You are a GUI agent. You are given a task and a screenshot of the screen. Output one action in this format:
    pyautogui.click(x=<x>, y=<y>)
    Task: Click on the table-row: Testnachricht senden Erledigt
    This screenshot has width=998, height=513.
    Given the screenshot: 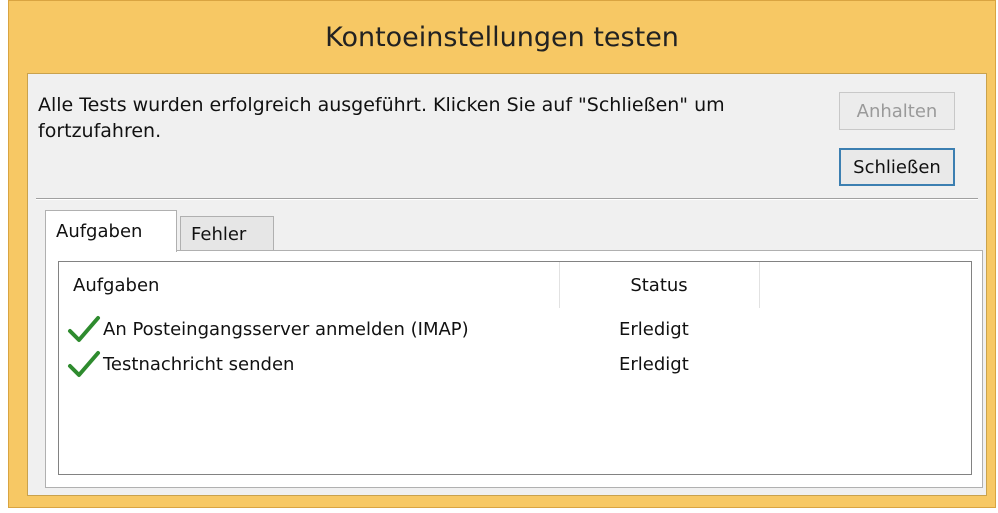 What is the action you would take?
    pyautogui.click(x=515, y=364)
    